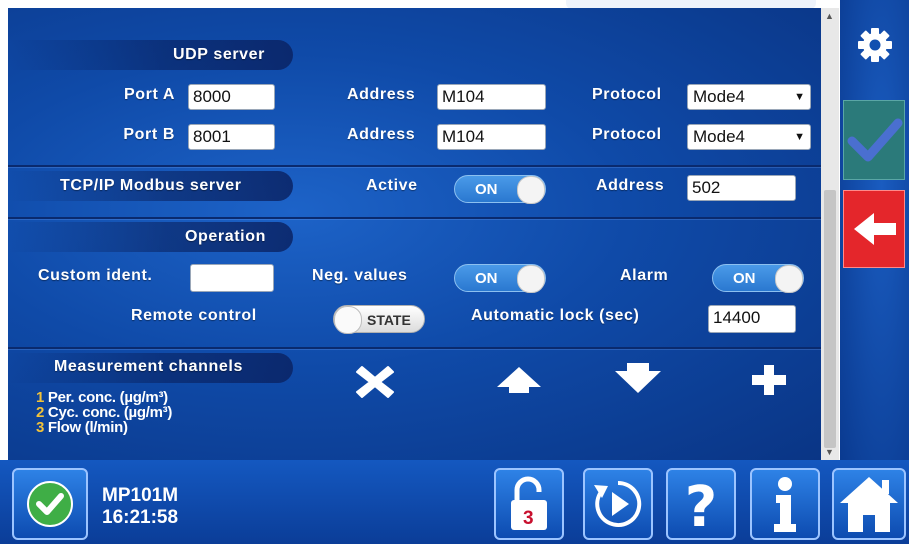  What do you see at coordinates (232, 278) in the screenshot?
I see `custom-ident-input` at bounding box center [232, 278].